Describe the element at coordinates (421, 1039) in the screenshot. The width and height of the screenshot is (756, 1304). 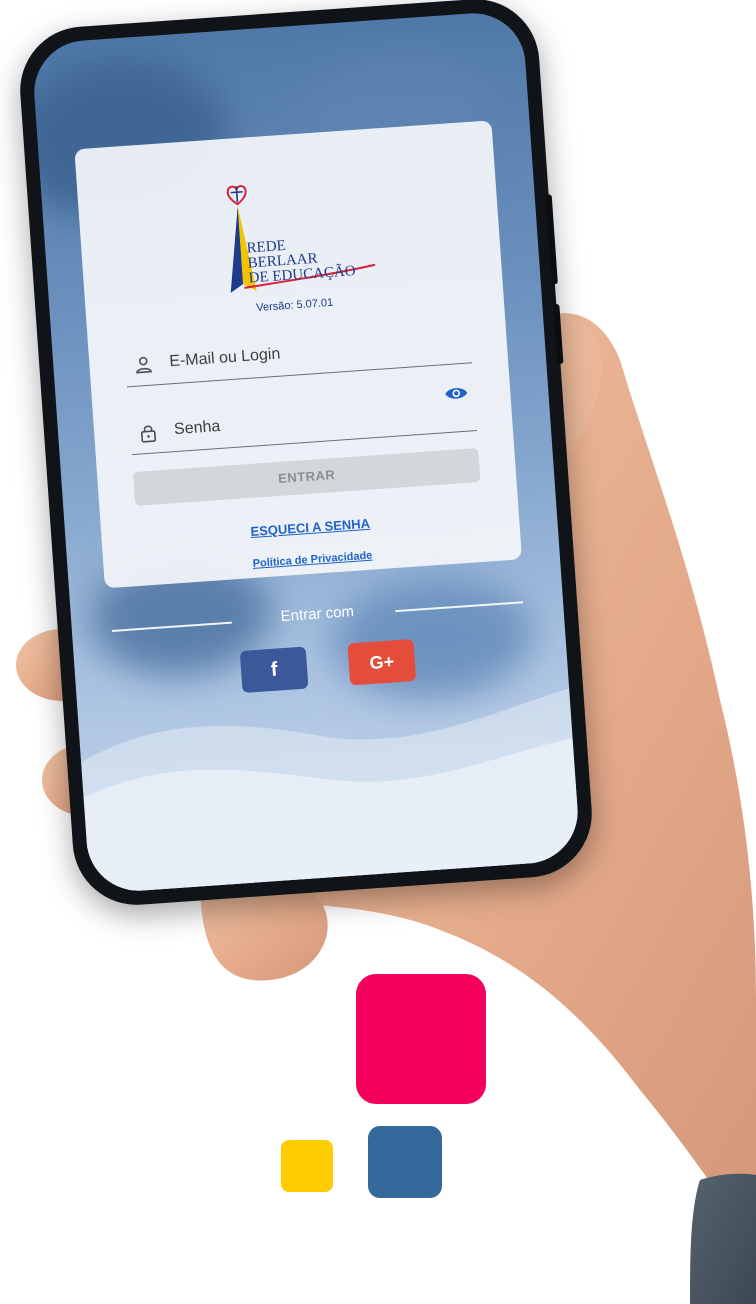
I see `decorative-square-pink` at that location.